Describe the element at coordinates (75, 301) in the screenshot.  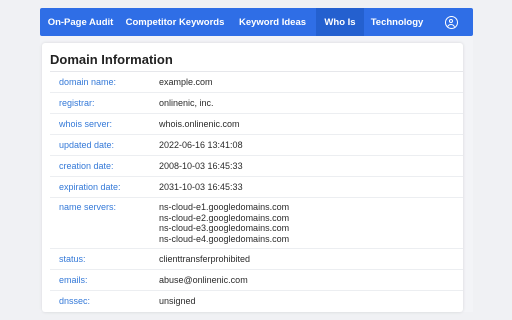
I see `field-label: dnssec:` at that location.